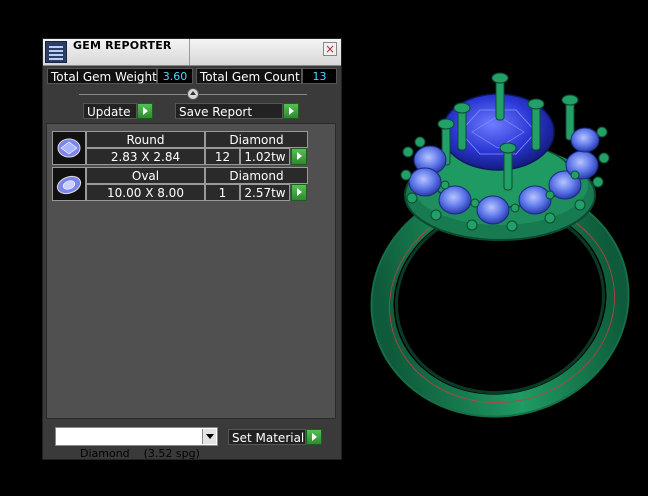 The image size is (648, 496). What do you see at coordinates (267, 437) in the screenshot?
I see `set-material-button: Set Material` at bounding box center [267, 437].